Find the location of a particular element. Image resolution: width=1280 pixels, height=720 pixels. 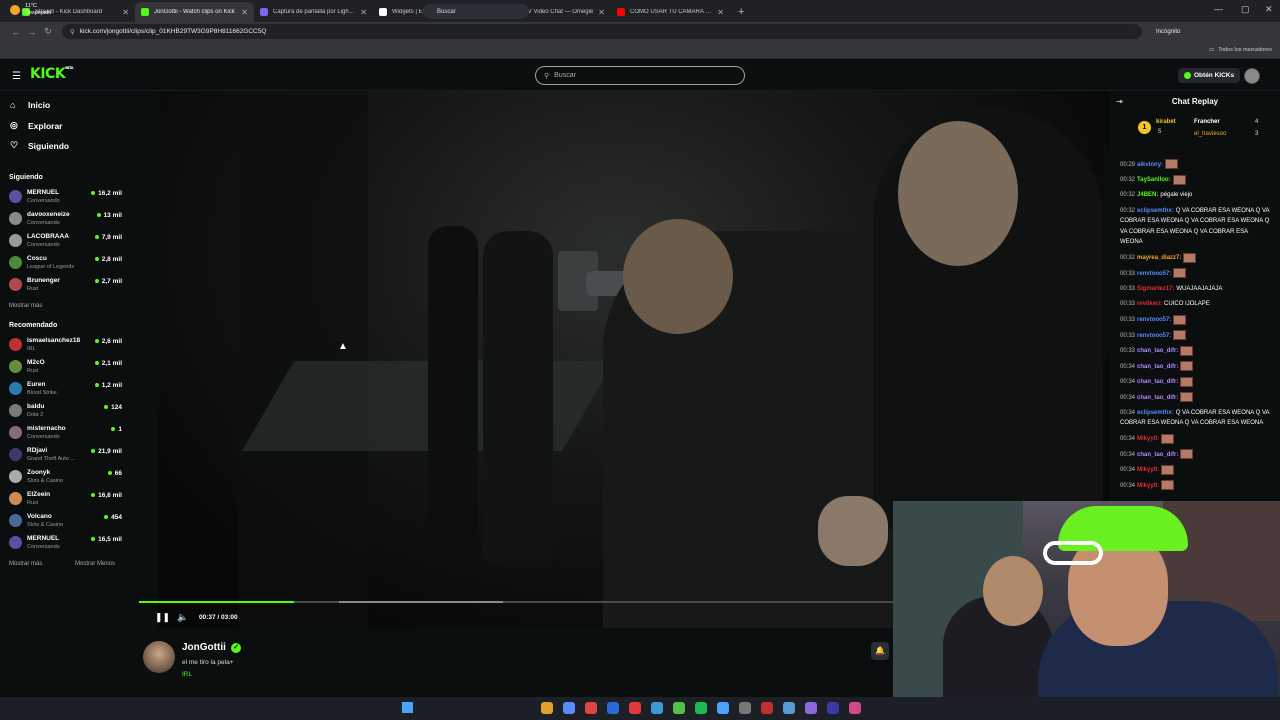

channel-row: Coscu League of Legends 2,8 mil is located at coordinates (65, 263).